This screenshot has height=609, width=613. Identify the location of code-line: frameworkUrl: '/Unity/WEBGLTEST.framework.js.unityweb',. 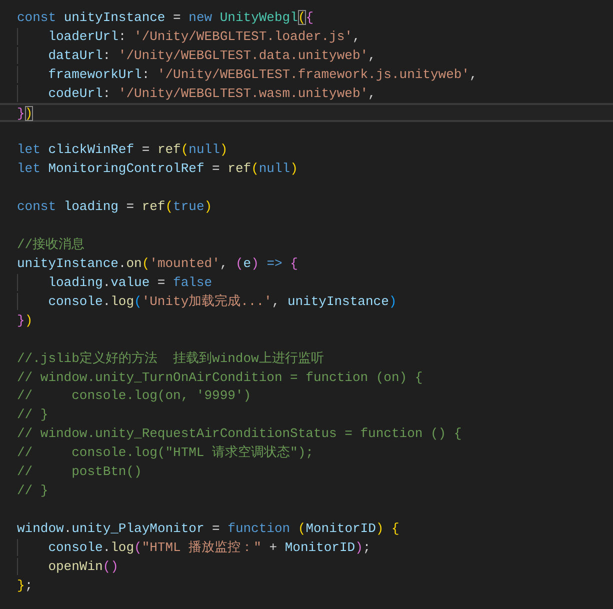
(263, 75).